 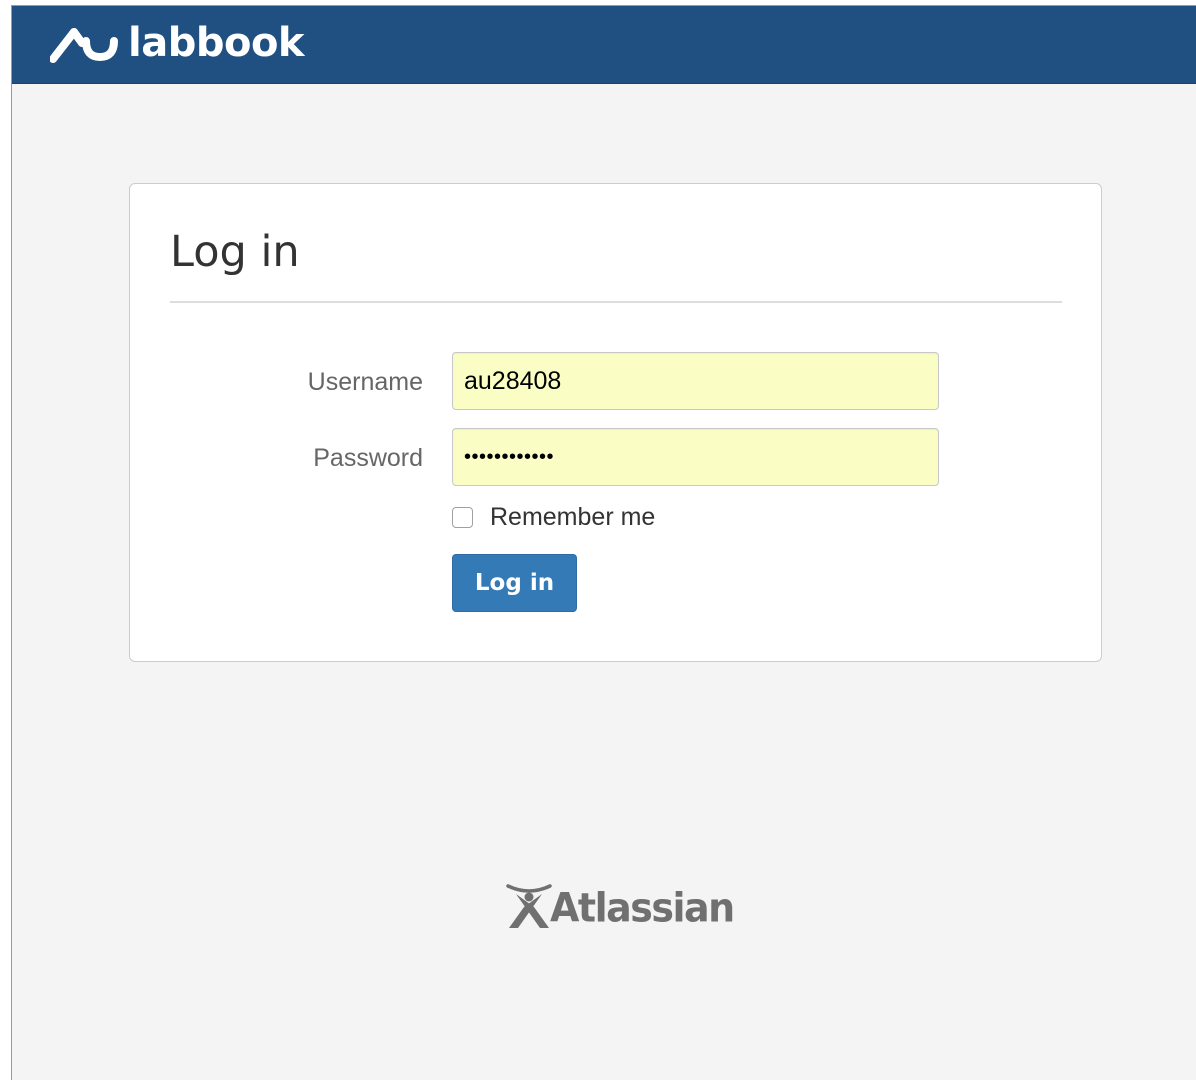 What do you see at coordinates (365, 382) in the screenshot?
I see `username-label: Username` at bounding box center [365, 382].